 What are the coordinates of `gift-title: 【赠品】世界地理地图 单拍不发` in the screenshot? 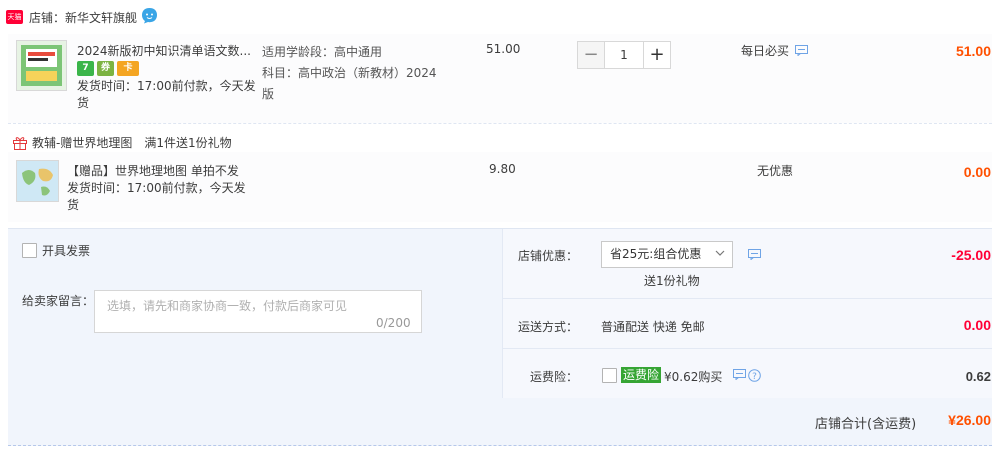 It's located at (153, 170).